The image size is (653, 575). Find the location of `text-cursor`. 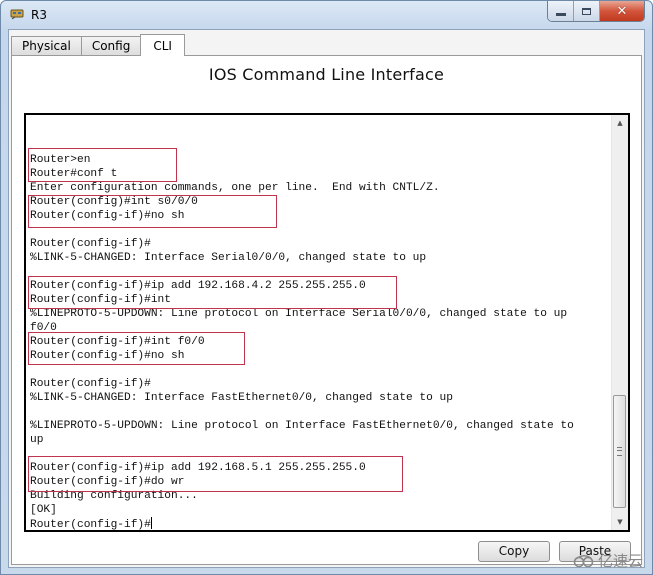

text-cursor is located at coordinates (151, 523).